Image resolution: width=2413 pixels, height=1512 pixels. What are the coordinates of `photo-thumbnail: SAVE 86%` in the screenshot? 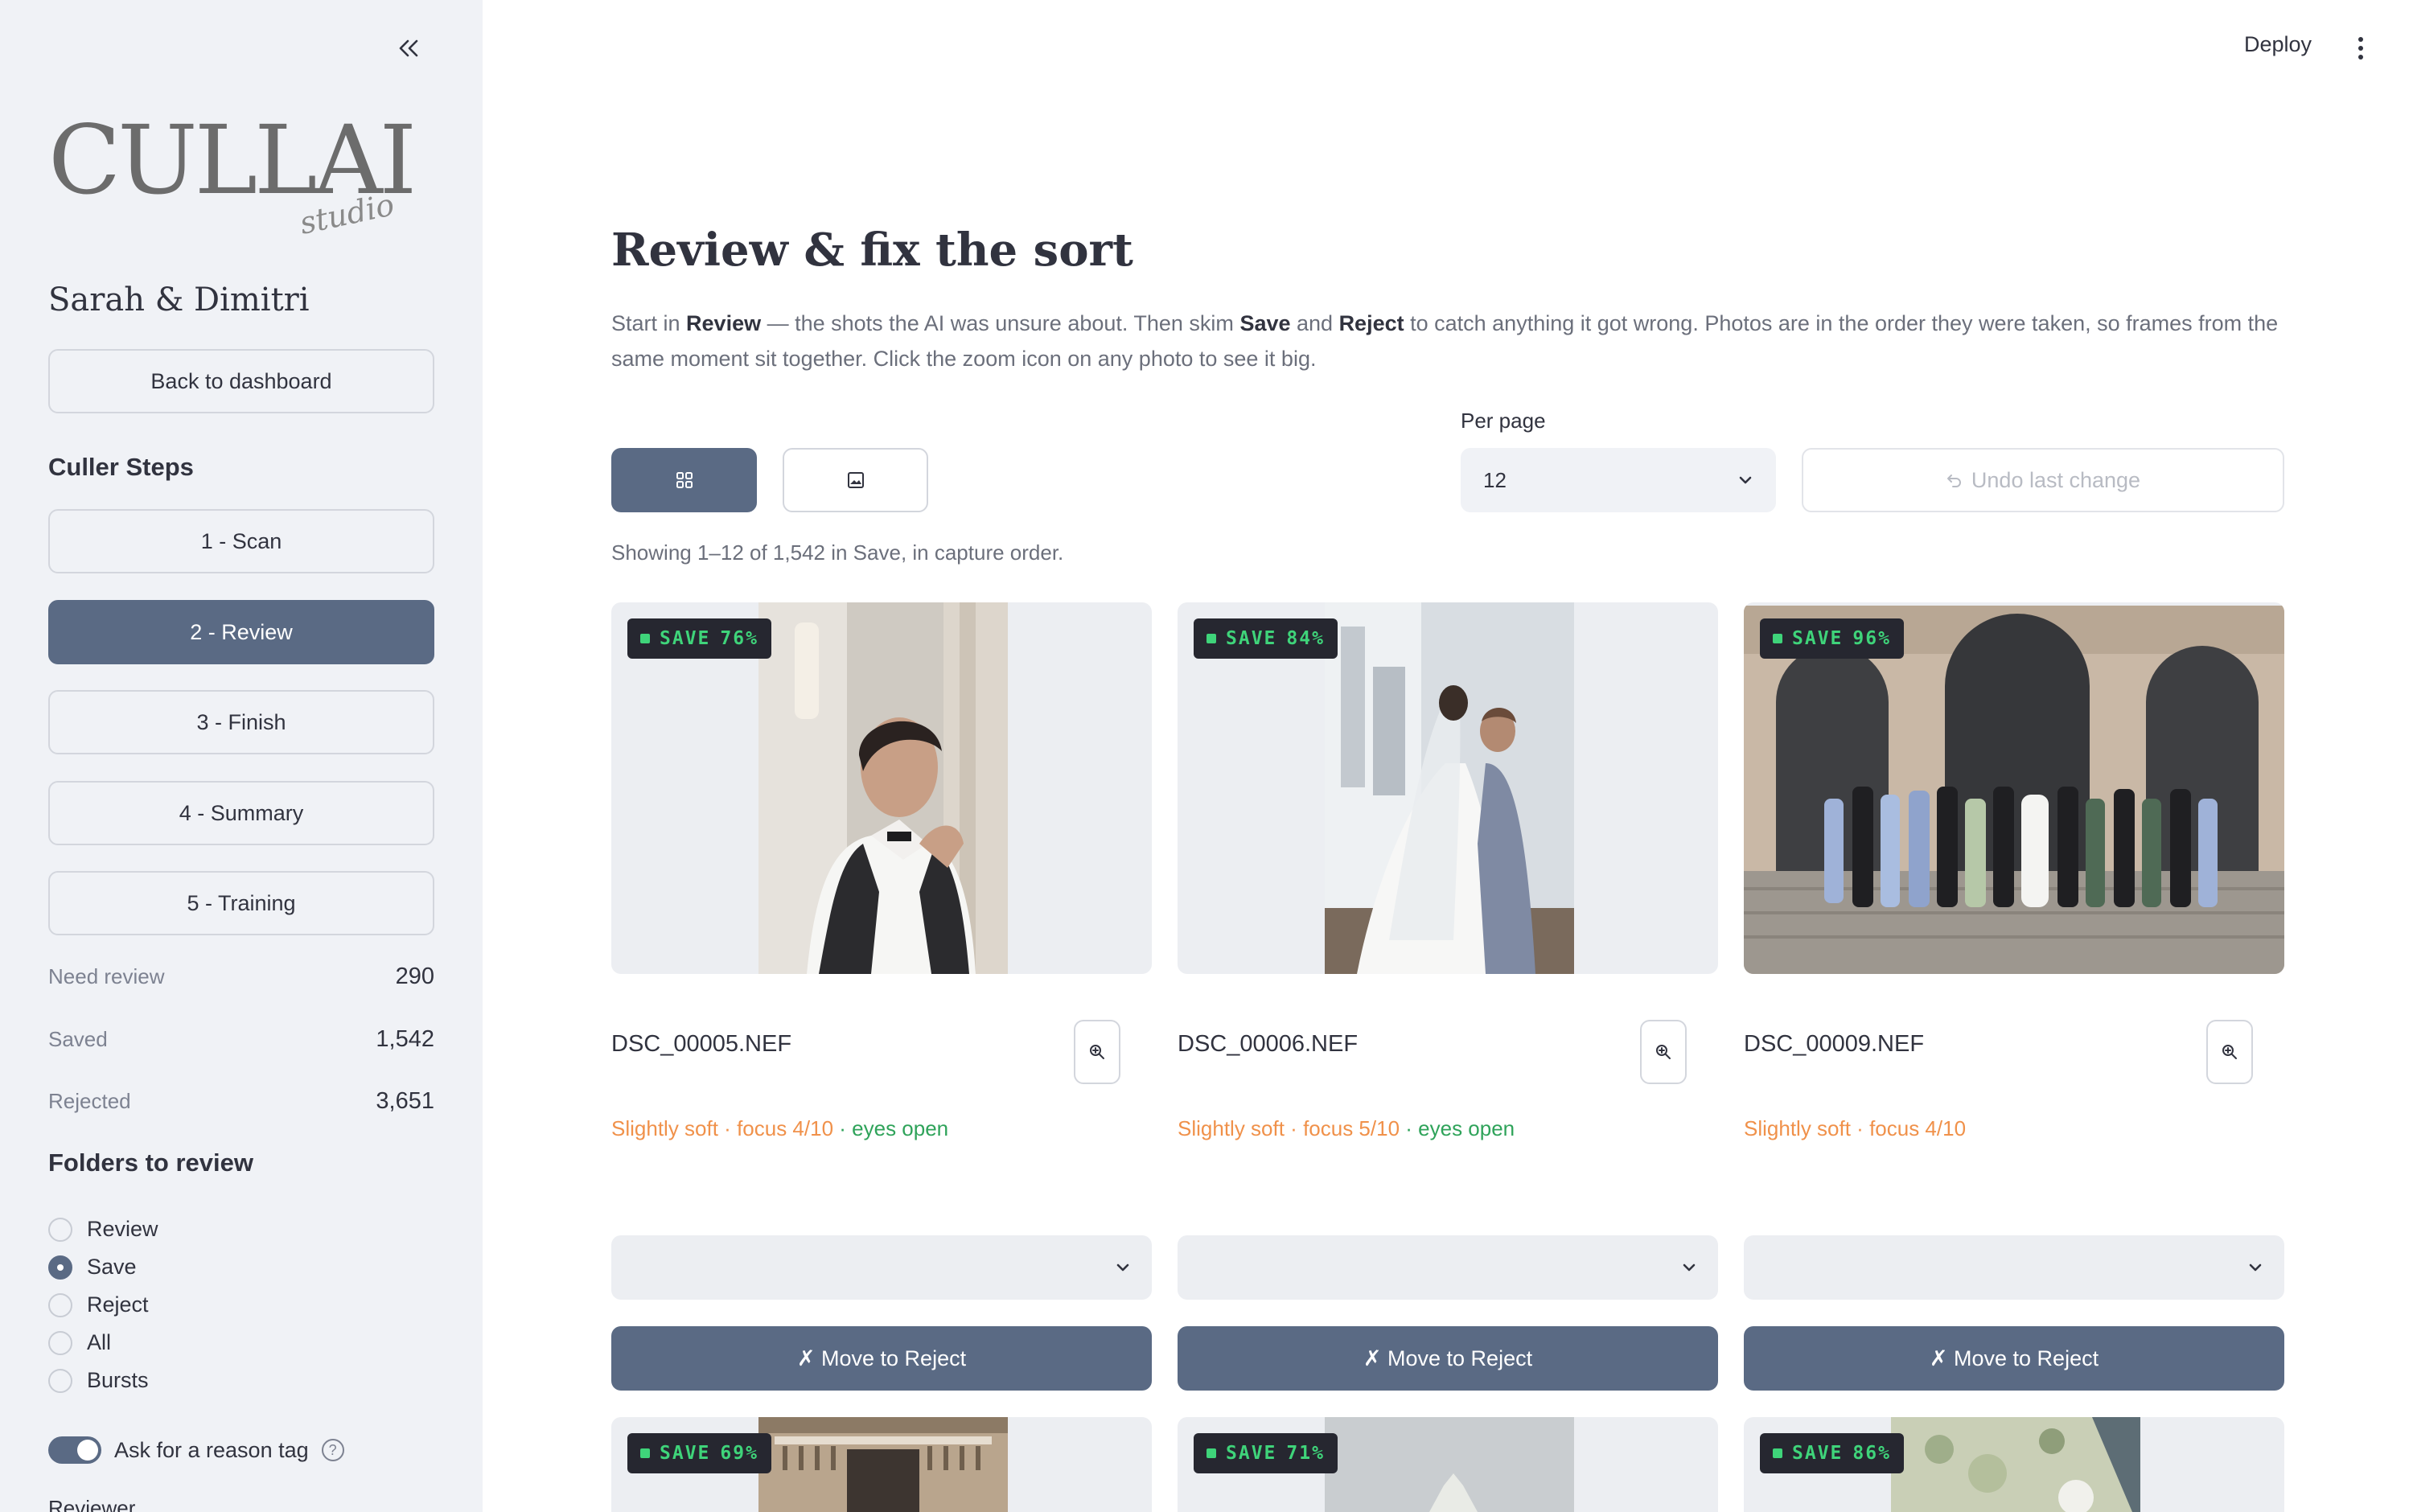 It's located at (2014, 1465).